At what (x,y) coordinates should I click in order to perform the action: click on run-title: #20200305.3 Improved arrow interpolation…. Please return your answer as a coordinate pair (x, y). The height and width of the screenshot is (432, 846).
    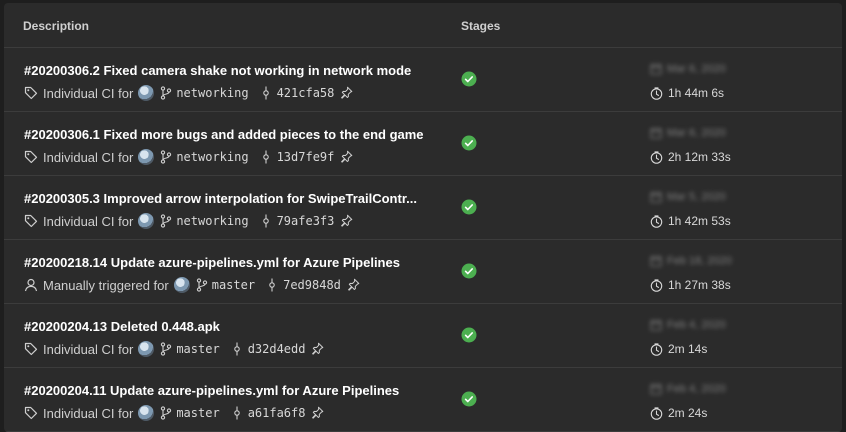
    Looking at the image, I should click on (220, 198).